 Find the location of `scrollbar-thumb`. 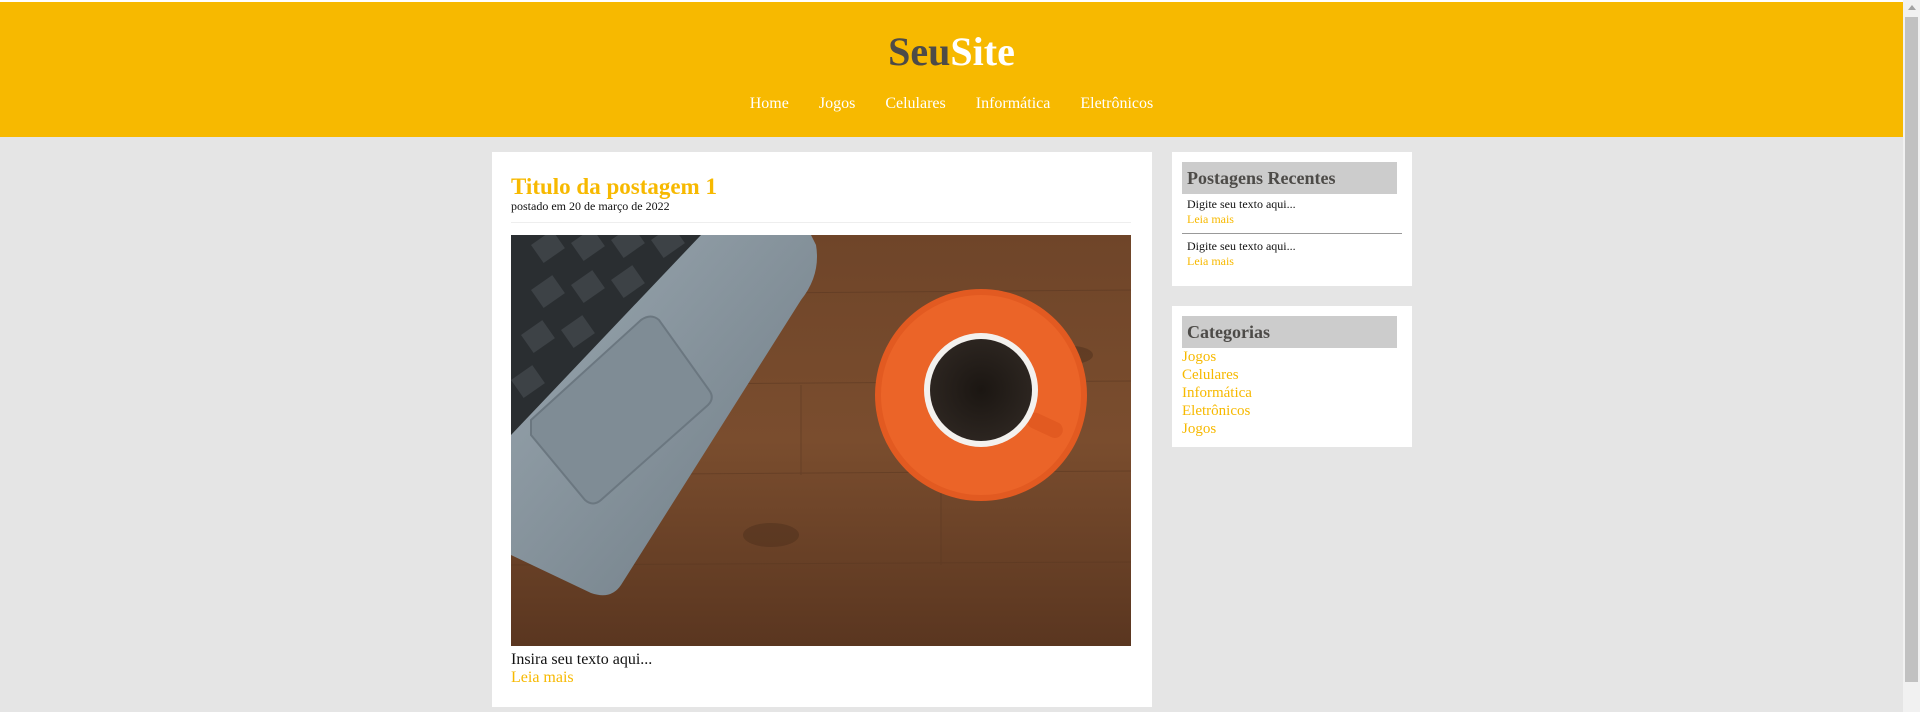

scrollbar-thumb is located at coordinates (1911, 349).